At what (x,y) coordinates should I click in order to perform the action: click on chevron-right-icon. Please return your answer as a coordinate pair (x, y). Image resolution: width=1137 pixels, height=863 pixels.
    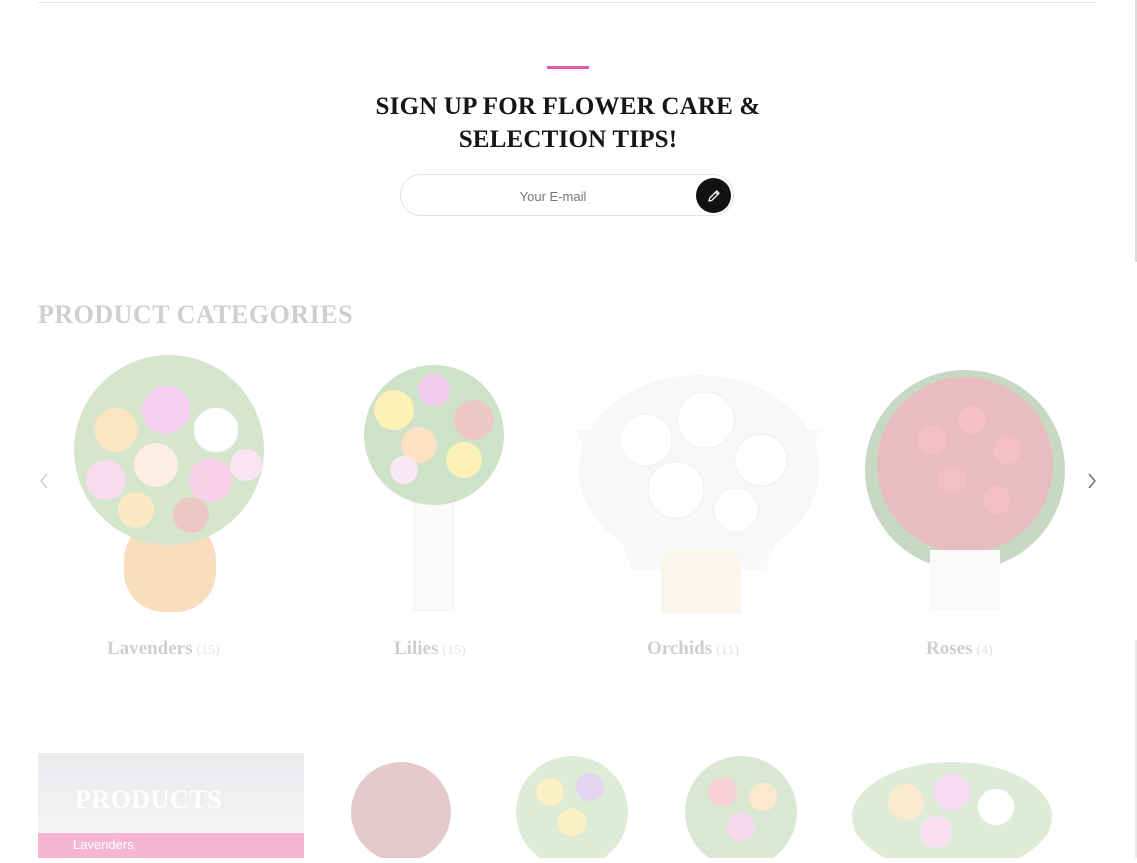
    Looking at the image, I should click on (1092, 481).